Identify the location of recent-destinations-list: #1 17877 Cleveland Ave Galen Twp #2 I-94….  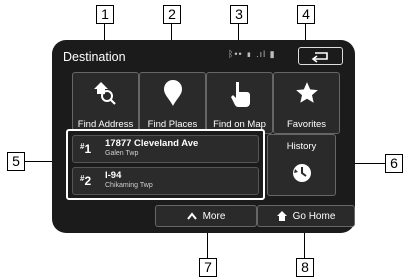
(165, 164).